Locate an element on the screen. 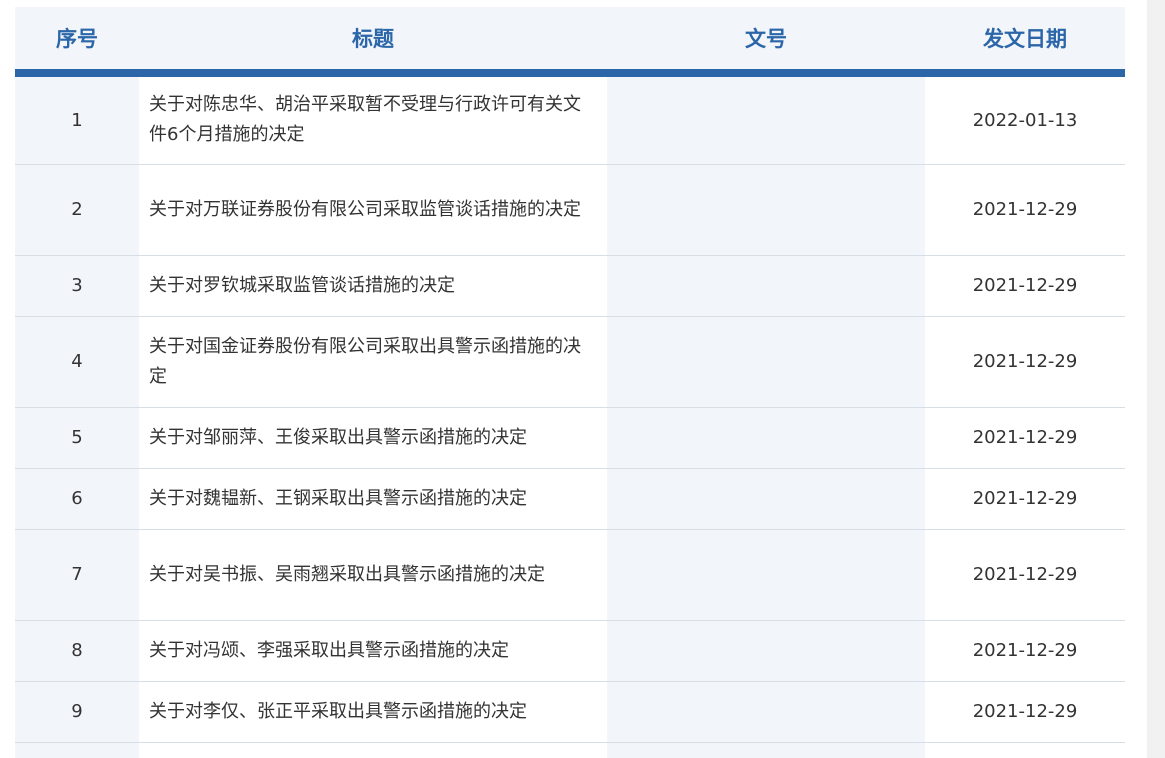 Image resolution: width=1165 pixels, height=758 pixels. row-title-link: 关于对邹丽萍、王俊采取出具警示函措施的决定 is located at coordinates (373, 438).